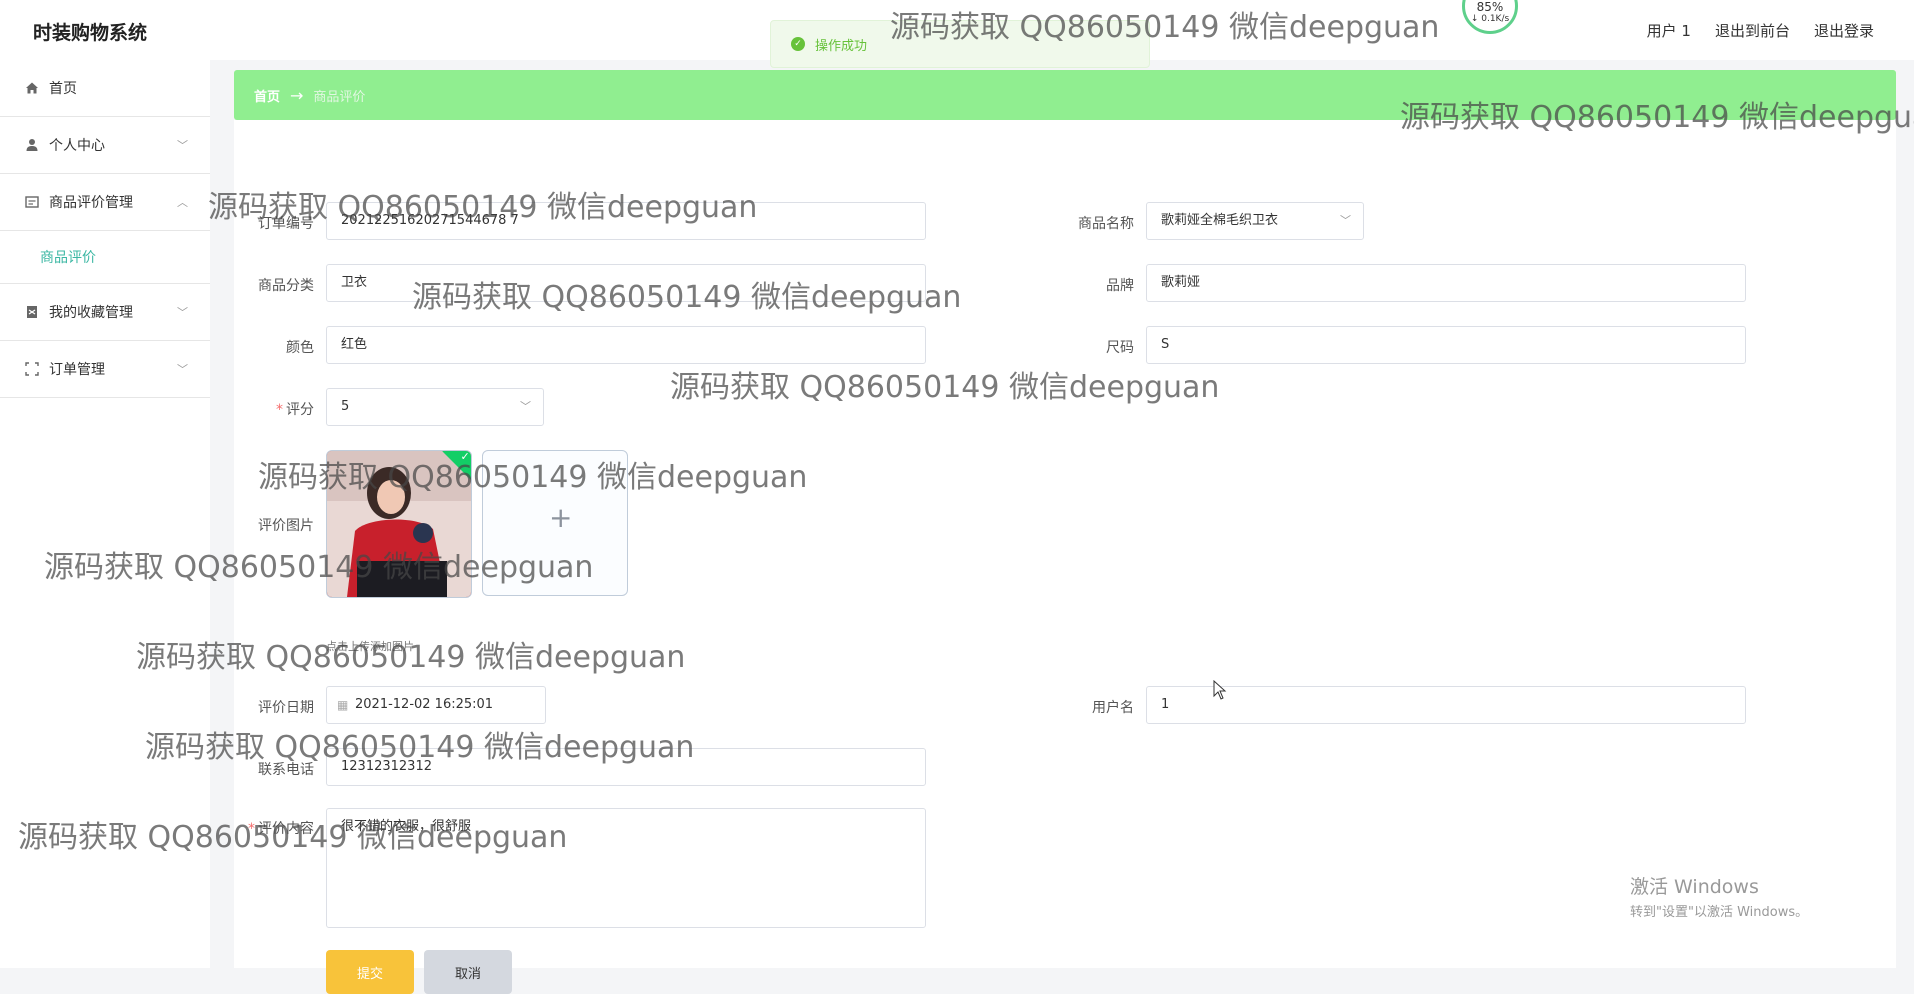 This screenshot has height=994, width=1914. I want to click on network-speed-widget: 85% ↓ 0.1K/s, so click(1490, 17).